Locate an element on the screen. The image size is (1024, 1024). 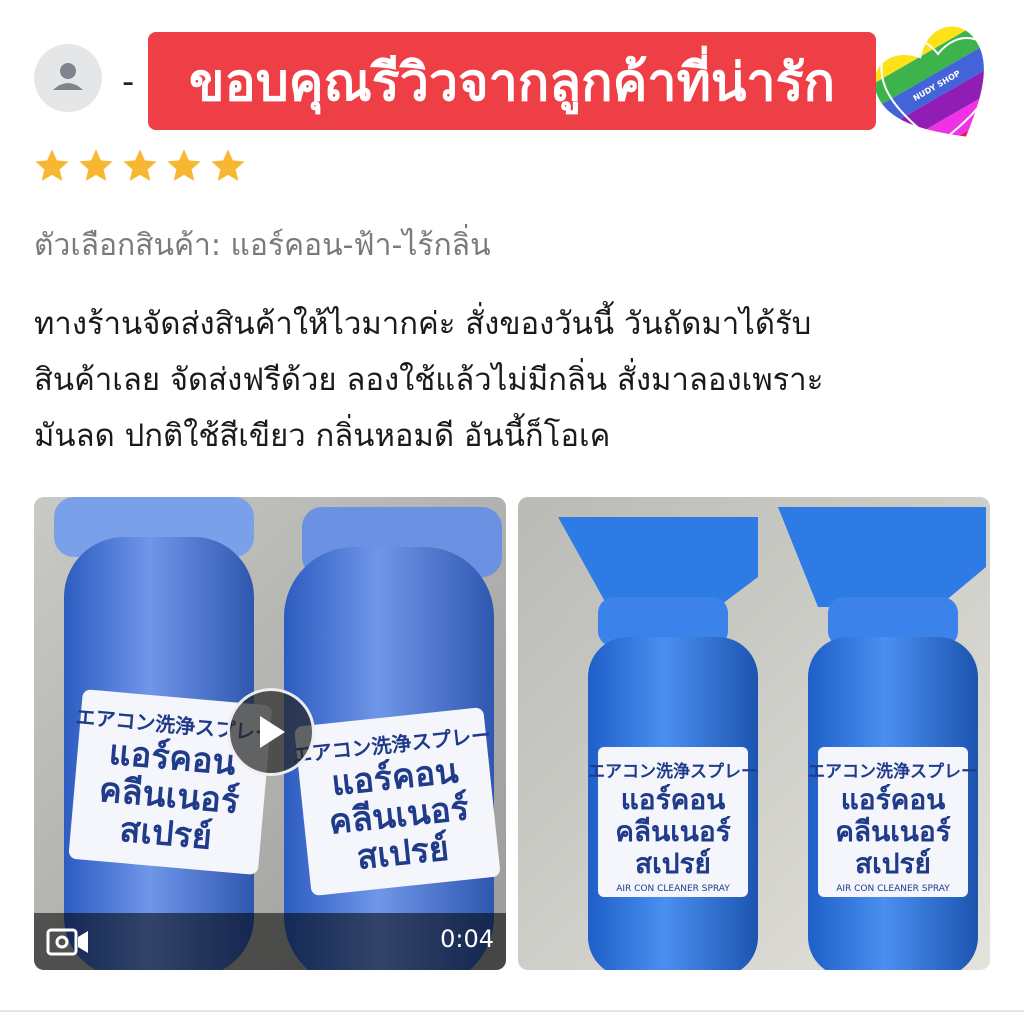
play-icon is located at coordinates (272, 732).